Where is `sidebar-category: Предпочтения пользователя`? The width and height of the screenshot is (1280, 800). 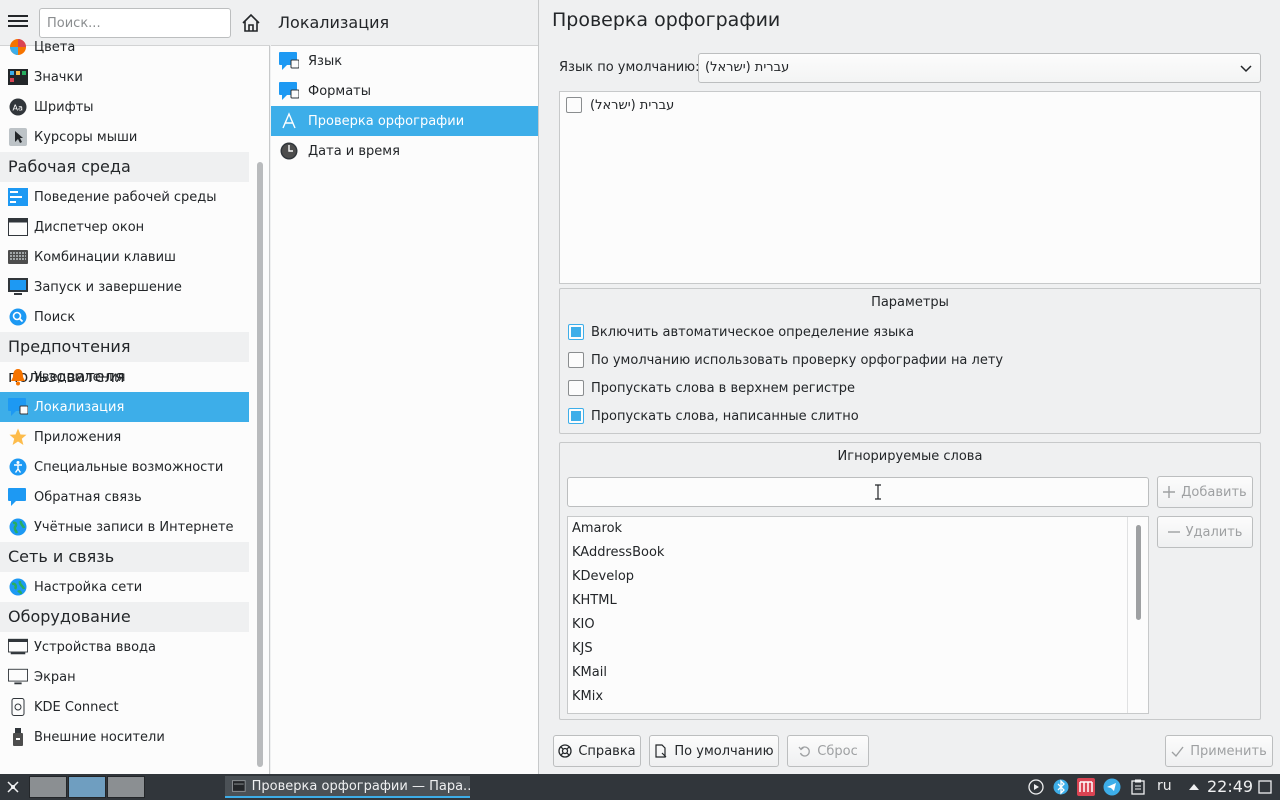
sidebar-category: Предпочтения пользователя is located at coordinates (124, 359).